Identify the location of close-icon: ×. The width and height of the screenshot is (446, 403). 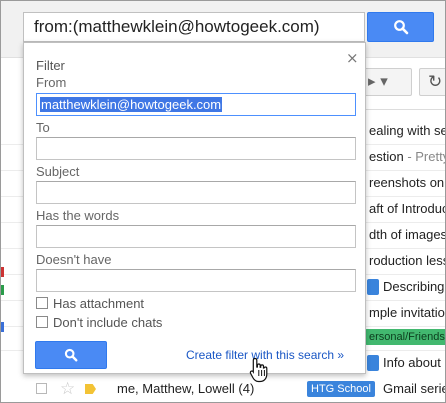
(352, 58).